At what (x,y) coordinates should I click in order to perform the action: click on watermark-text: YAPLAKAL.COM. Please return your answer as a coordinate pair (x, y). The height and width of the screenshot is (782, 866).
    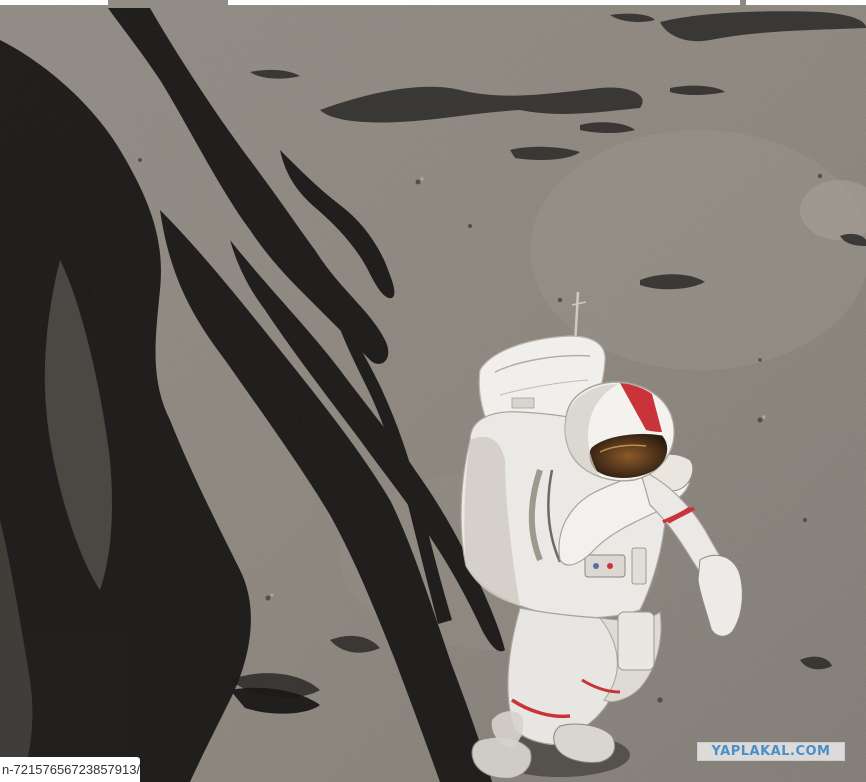
    Looking at the image, I should click on (771, 751).